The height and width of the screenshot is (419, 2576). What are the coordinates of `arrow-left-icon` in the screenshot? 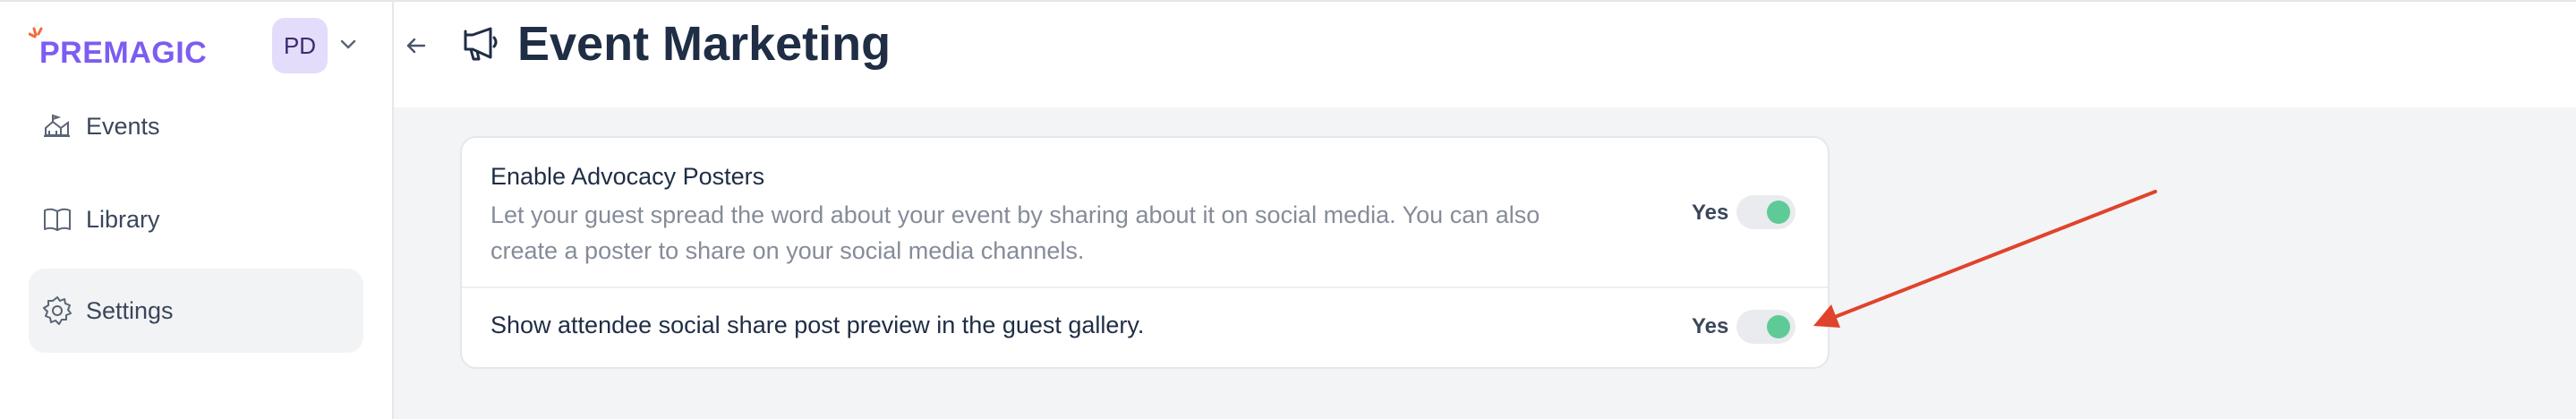 It's located at (416, 46).